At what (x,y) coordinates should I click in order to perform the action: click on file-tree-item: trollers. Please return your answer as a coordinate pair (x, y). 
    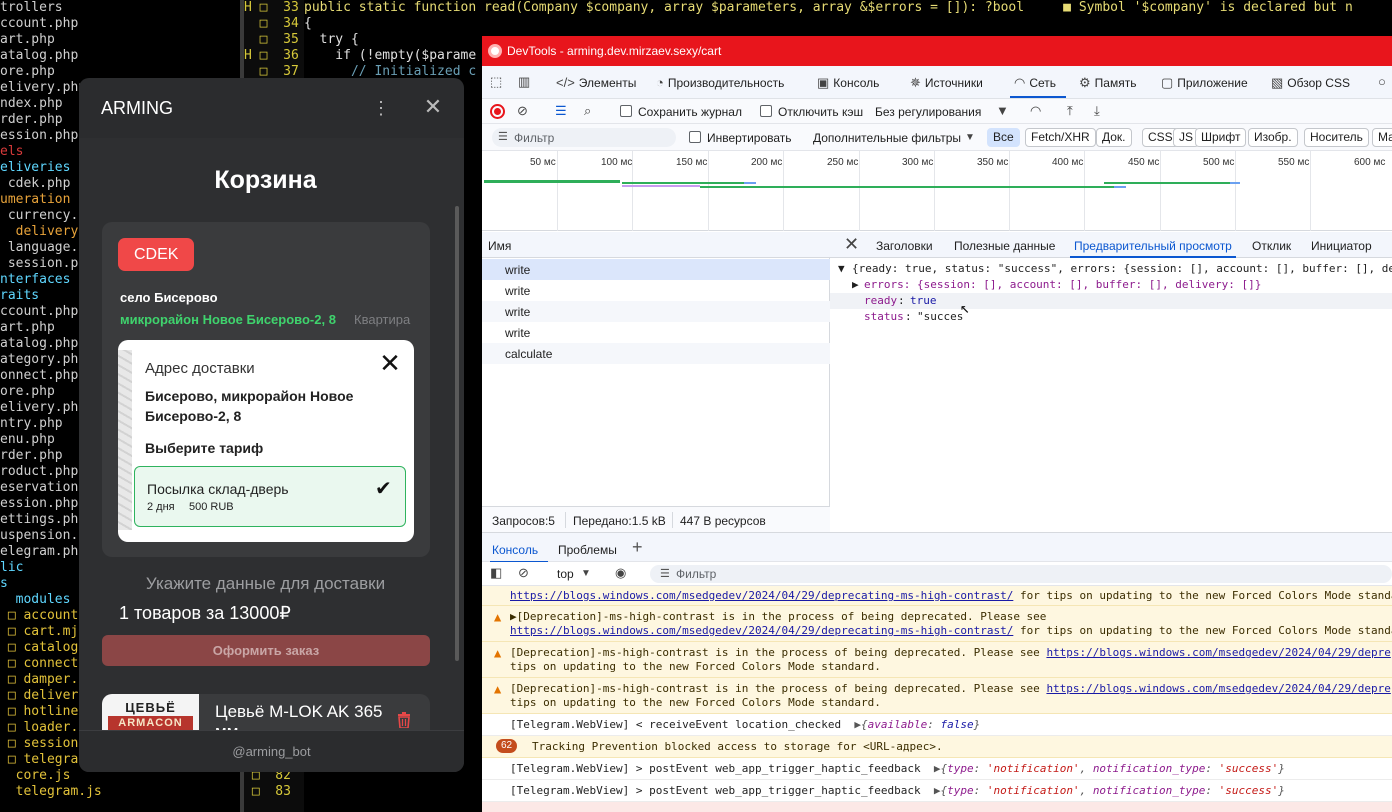
    Looking at the image, I should click on (120, 8).